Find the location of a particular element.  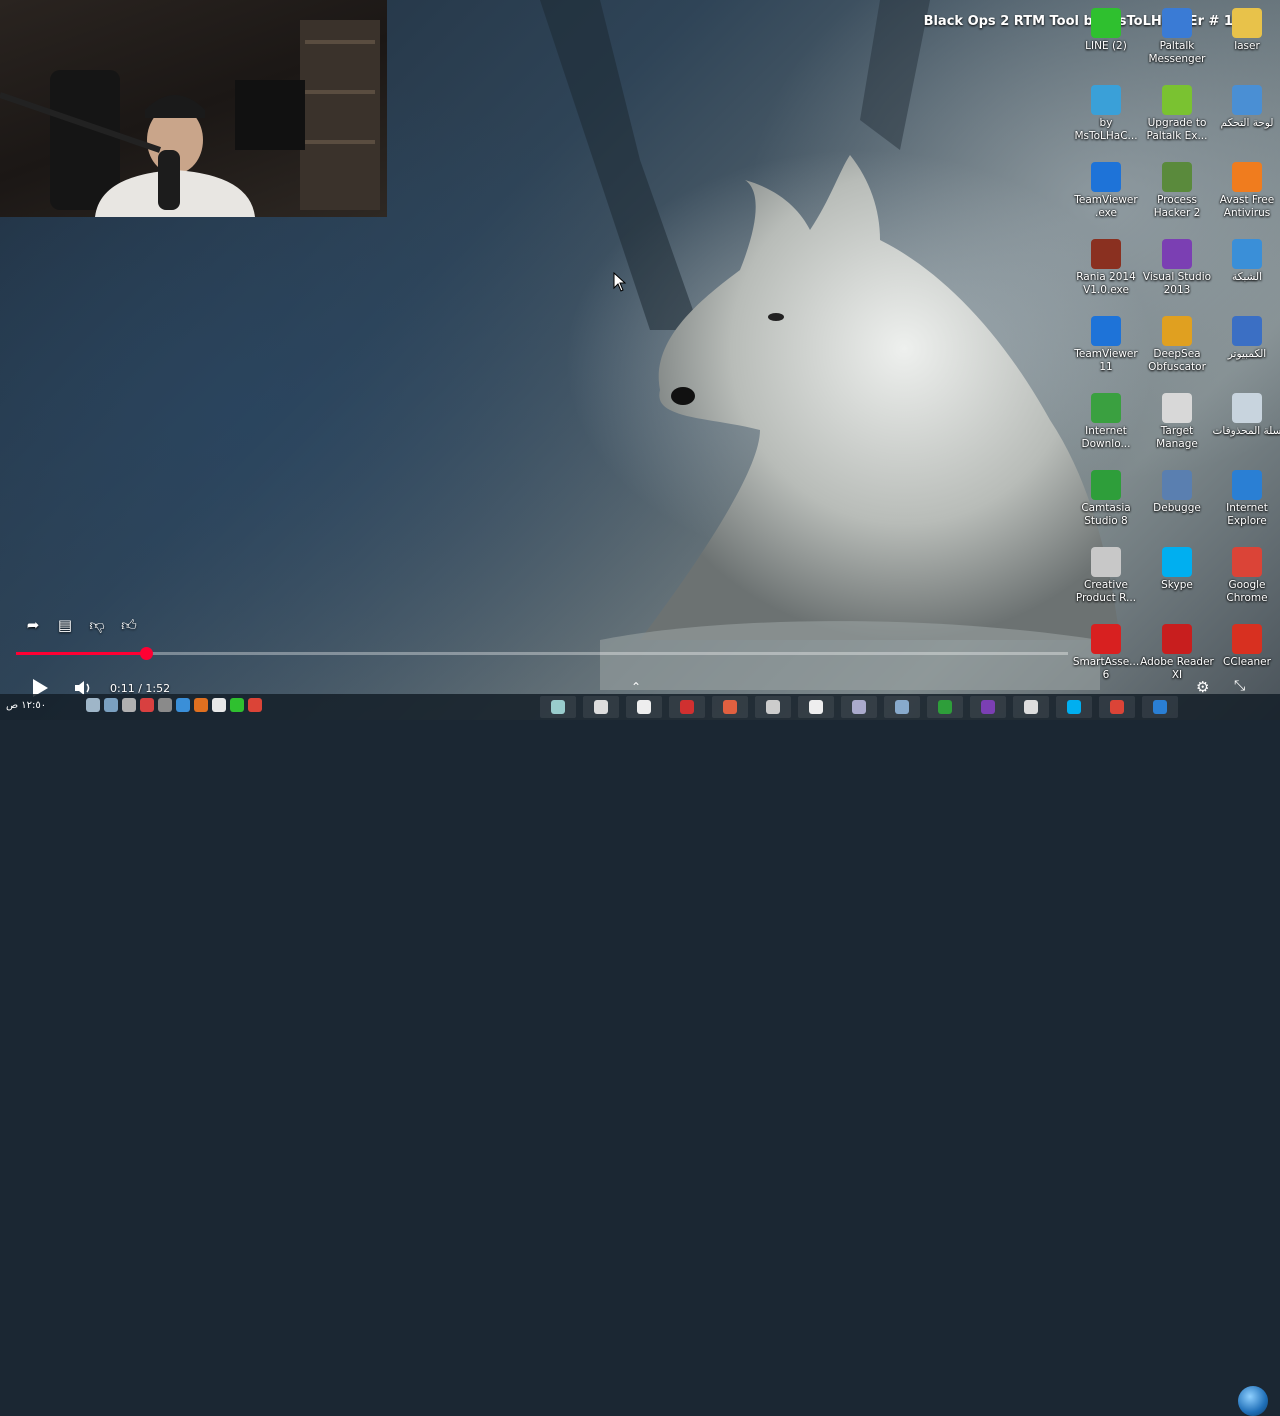

desktop-icon: الشبكة is located at coordinates (1245, 261).